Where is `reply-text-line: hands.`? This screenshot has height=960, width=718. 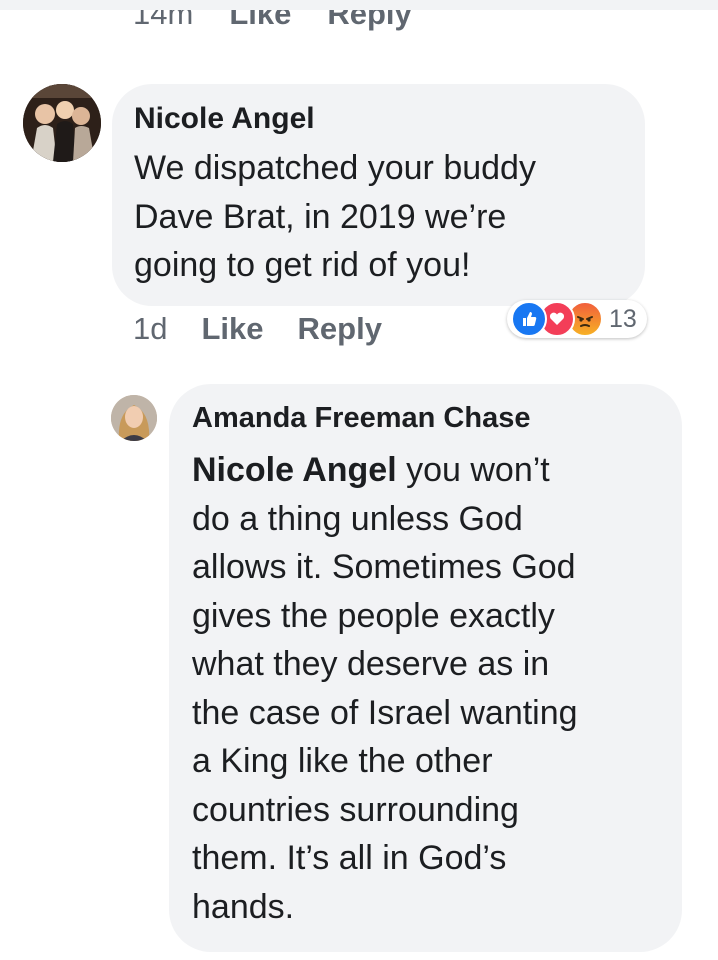 reply-text-line: hands. is located at coordinates (243, 906).